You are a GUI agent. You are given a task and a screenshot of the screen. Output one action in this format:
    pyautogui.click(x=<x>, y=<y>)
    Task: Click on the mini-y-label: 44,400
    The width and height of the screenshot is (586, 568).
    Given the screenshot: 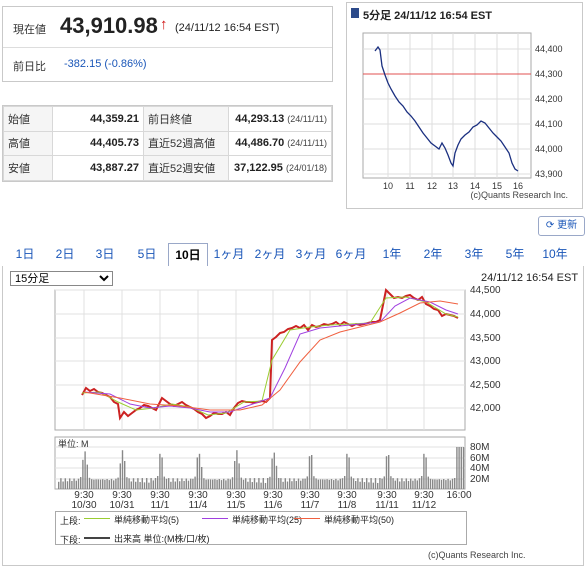 What is the action you would take?
    pyautogui.click(x=549, y=49)
    